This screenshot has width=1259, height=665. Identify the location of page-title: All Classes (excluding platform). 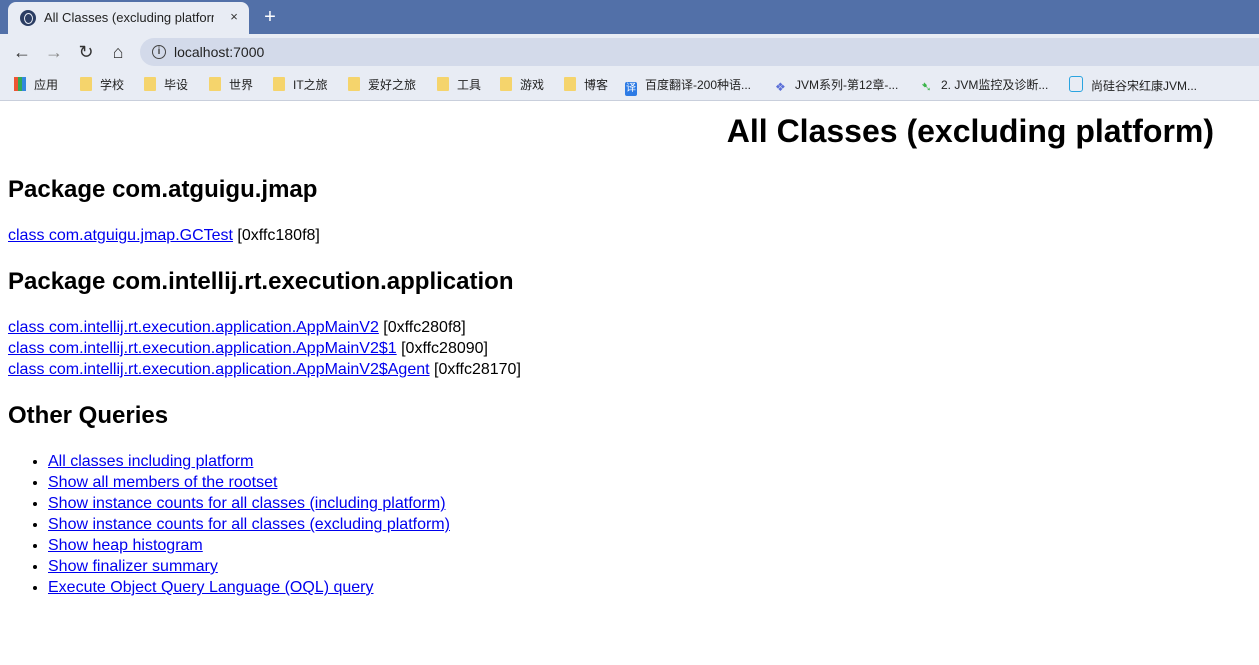
(970, 131).